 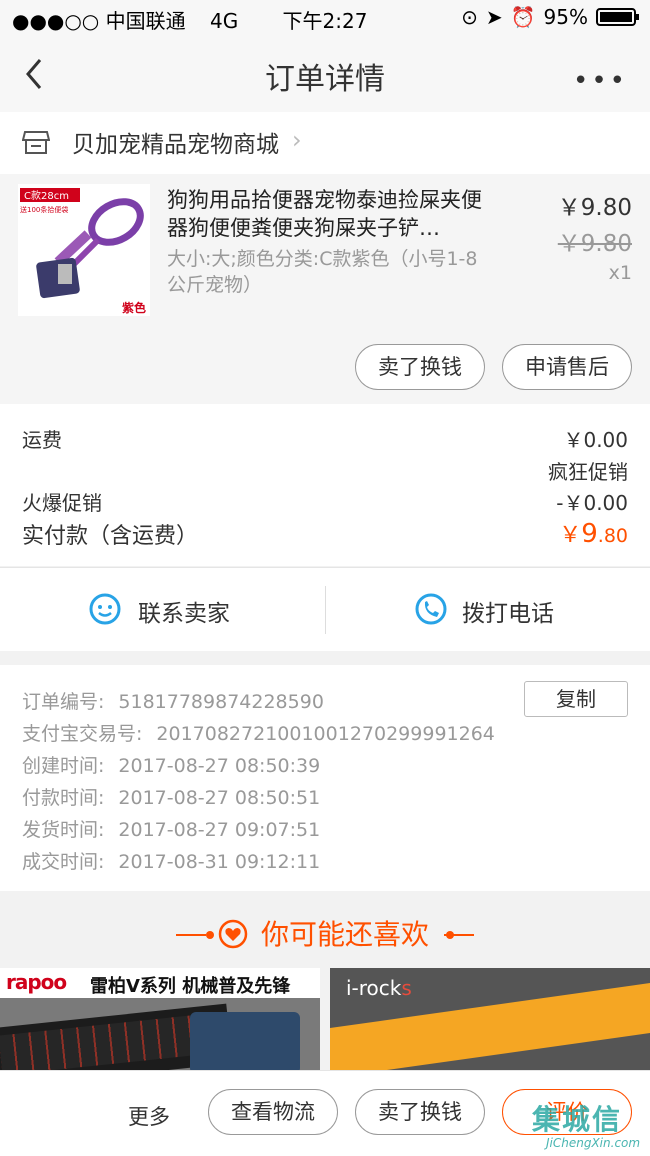 I want to click on thumb-color-label: 紫色, so click(x=134, y=307).